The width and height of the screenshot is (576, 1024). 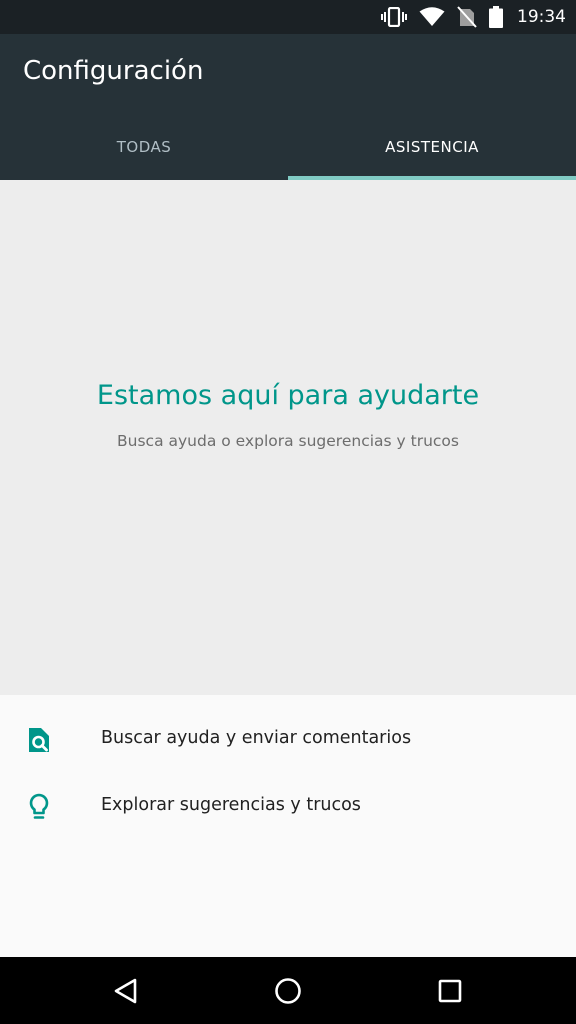 I want to click on hero-title: Estamos aquí para ayudarte, so click(x=288, y=395).